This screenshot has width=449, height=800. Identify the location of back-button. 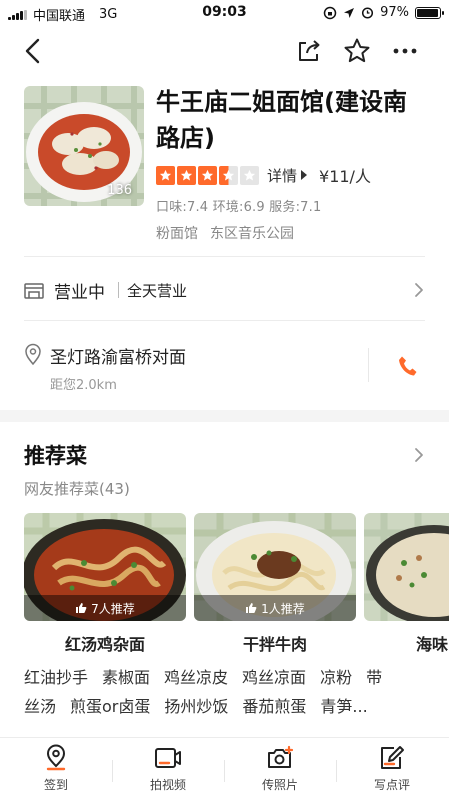
(33, 51).